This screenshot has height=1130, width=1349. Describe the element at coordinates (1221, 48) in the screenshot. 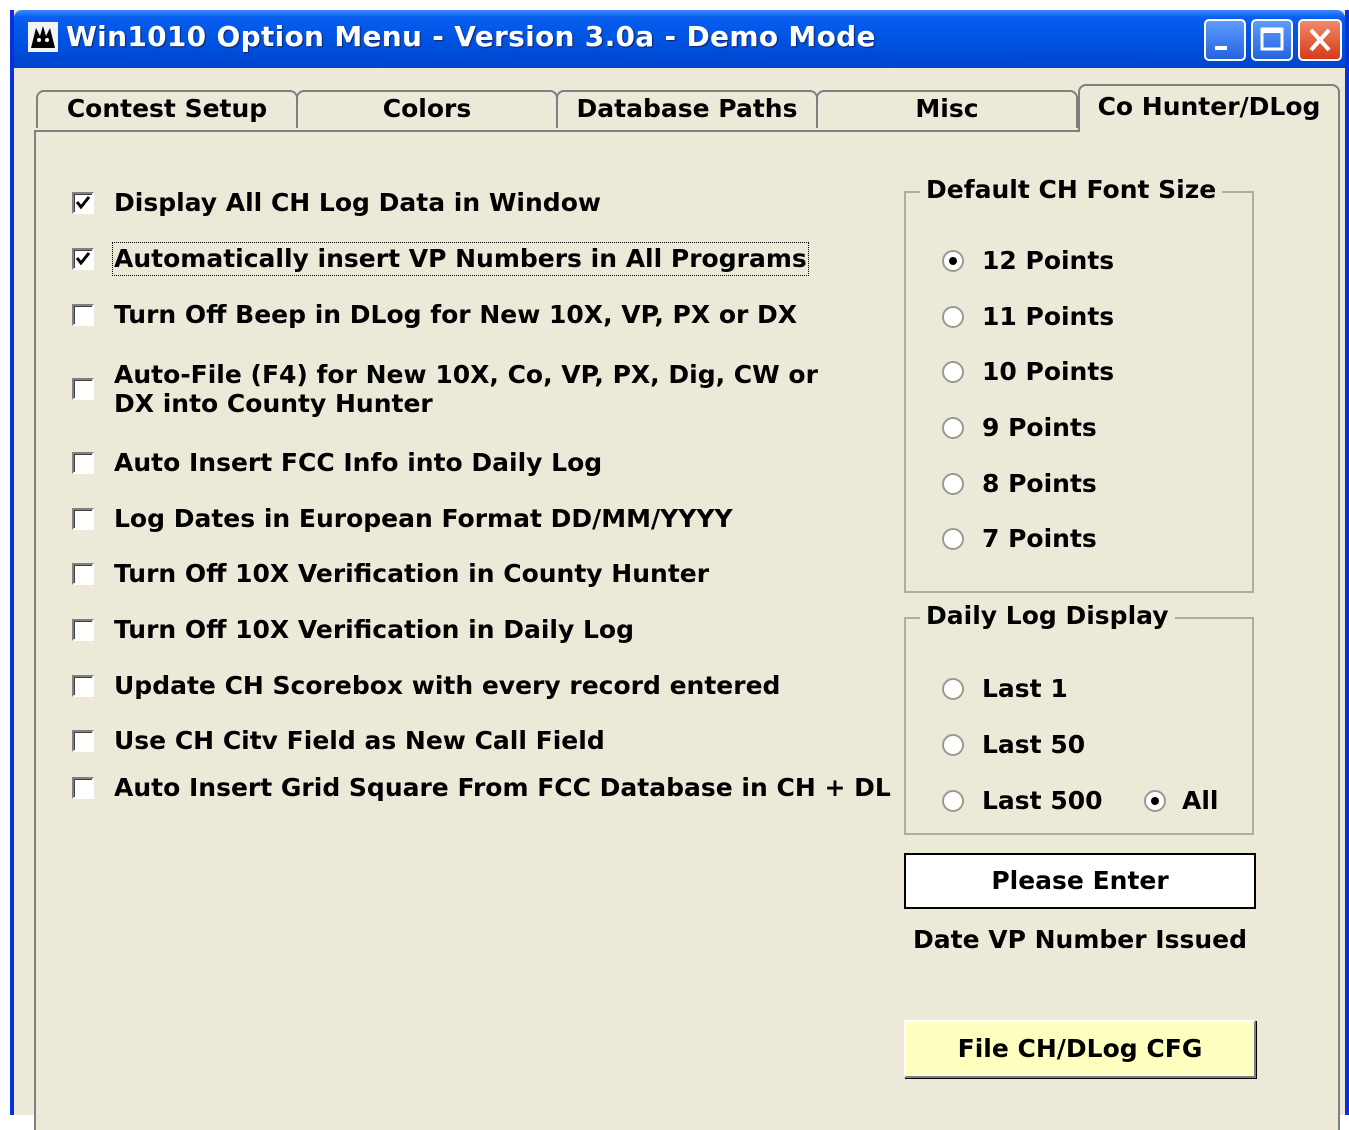

I see `minimize-icon` at that location.